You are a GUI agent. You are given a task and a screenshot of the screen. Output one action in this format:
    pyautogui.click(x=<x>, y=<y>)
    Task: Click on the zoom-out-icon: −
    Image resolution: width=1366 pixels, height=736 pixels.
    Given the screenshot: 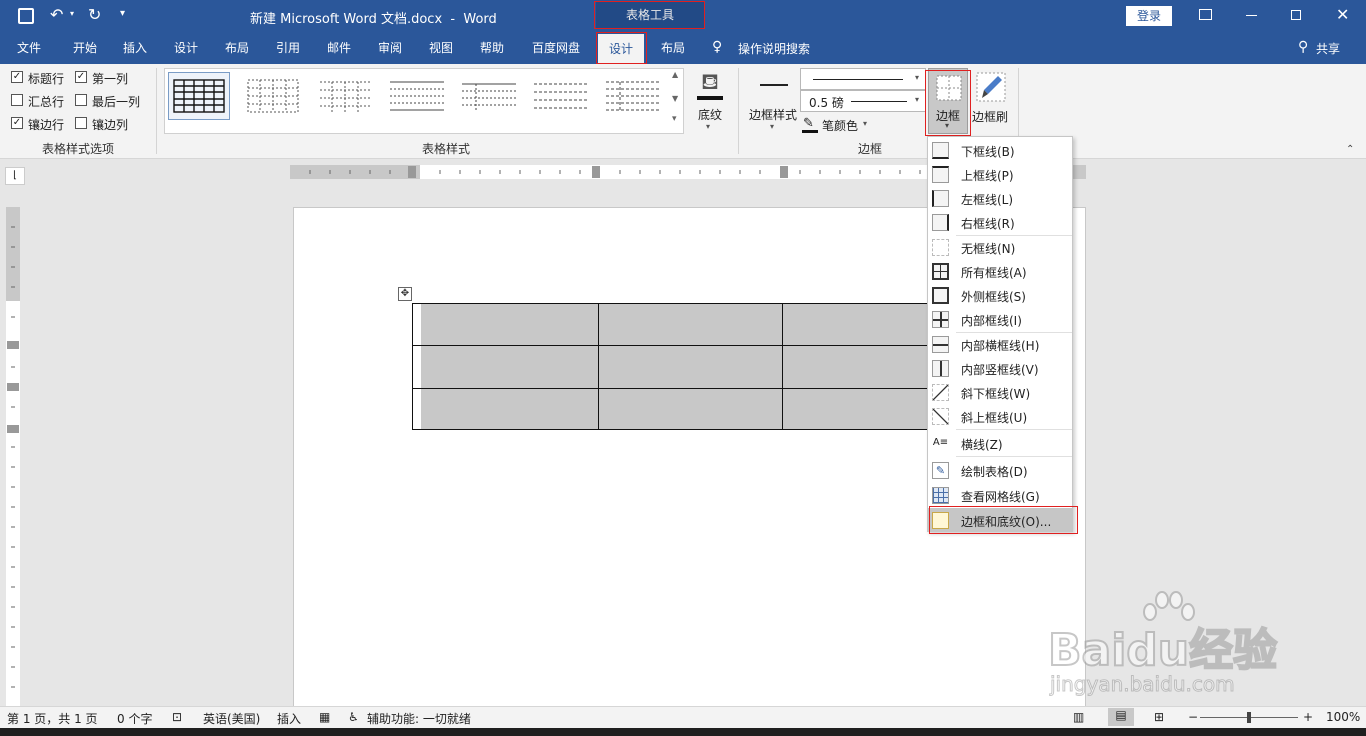 What is the action you would take?
    pyautogui.click(x=1193, y=717)
    